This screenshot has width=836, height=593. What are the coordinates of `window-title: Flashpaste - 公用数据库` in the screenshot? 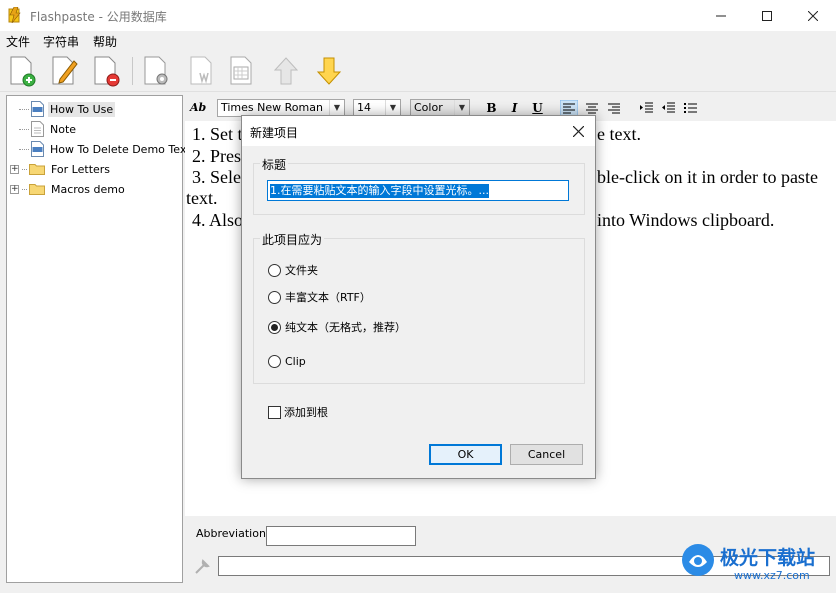 It's located at (98, 17).